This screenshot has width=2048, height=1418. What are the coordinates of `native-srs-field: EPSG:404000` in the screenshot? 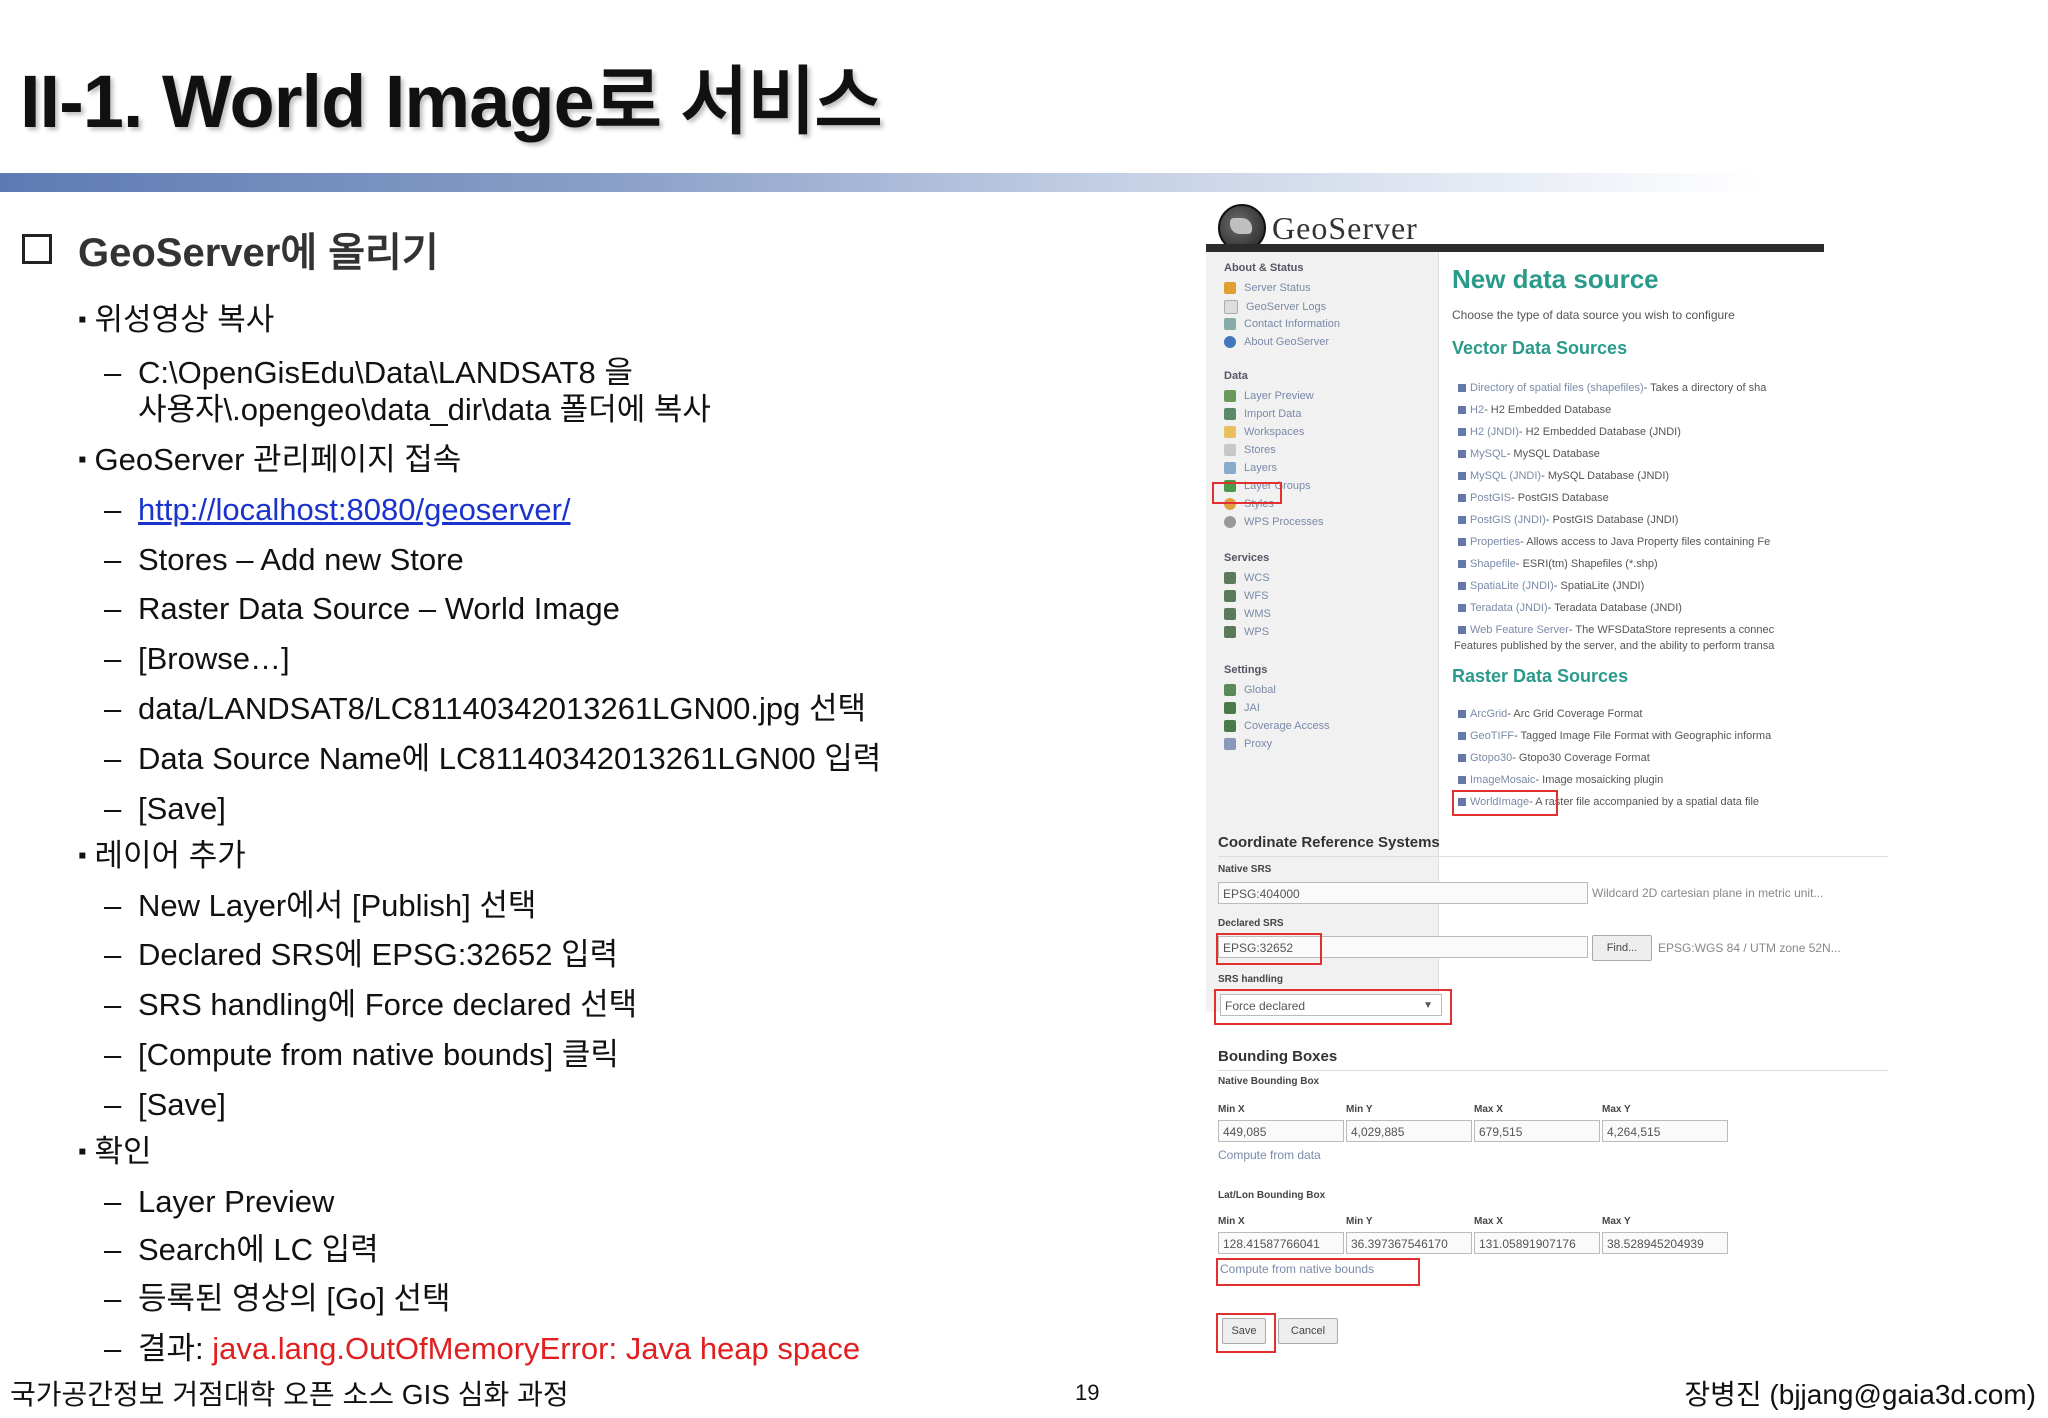 It's located at (1403, 893).